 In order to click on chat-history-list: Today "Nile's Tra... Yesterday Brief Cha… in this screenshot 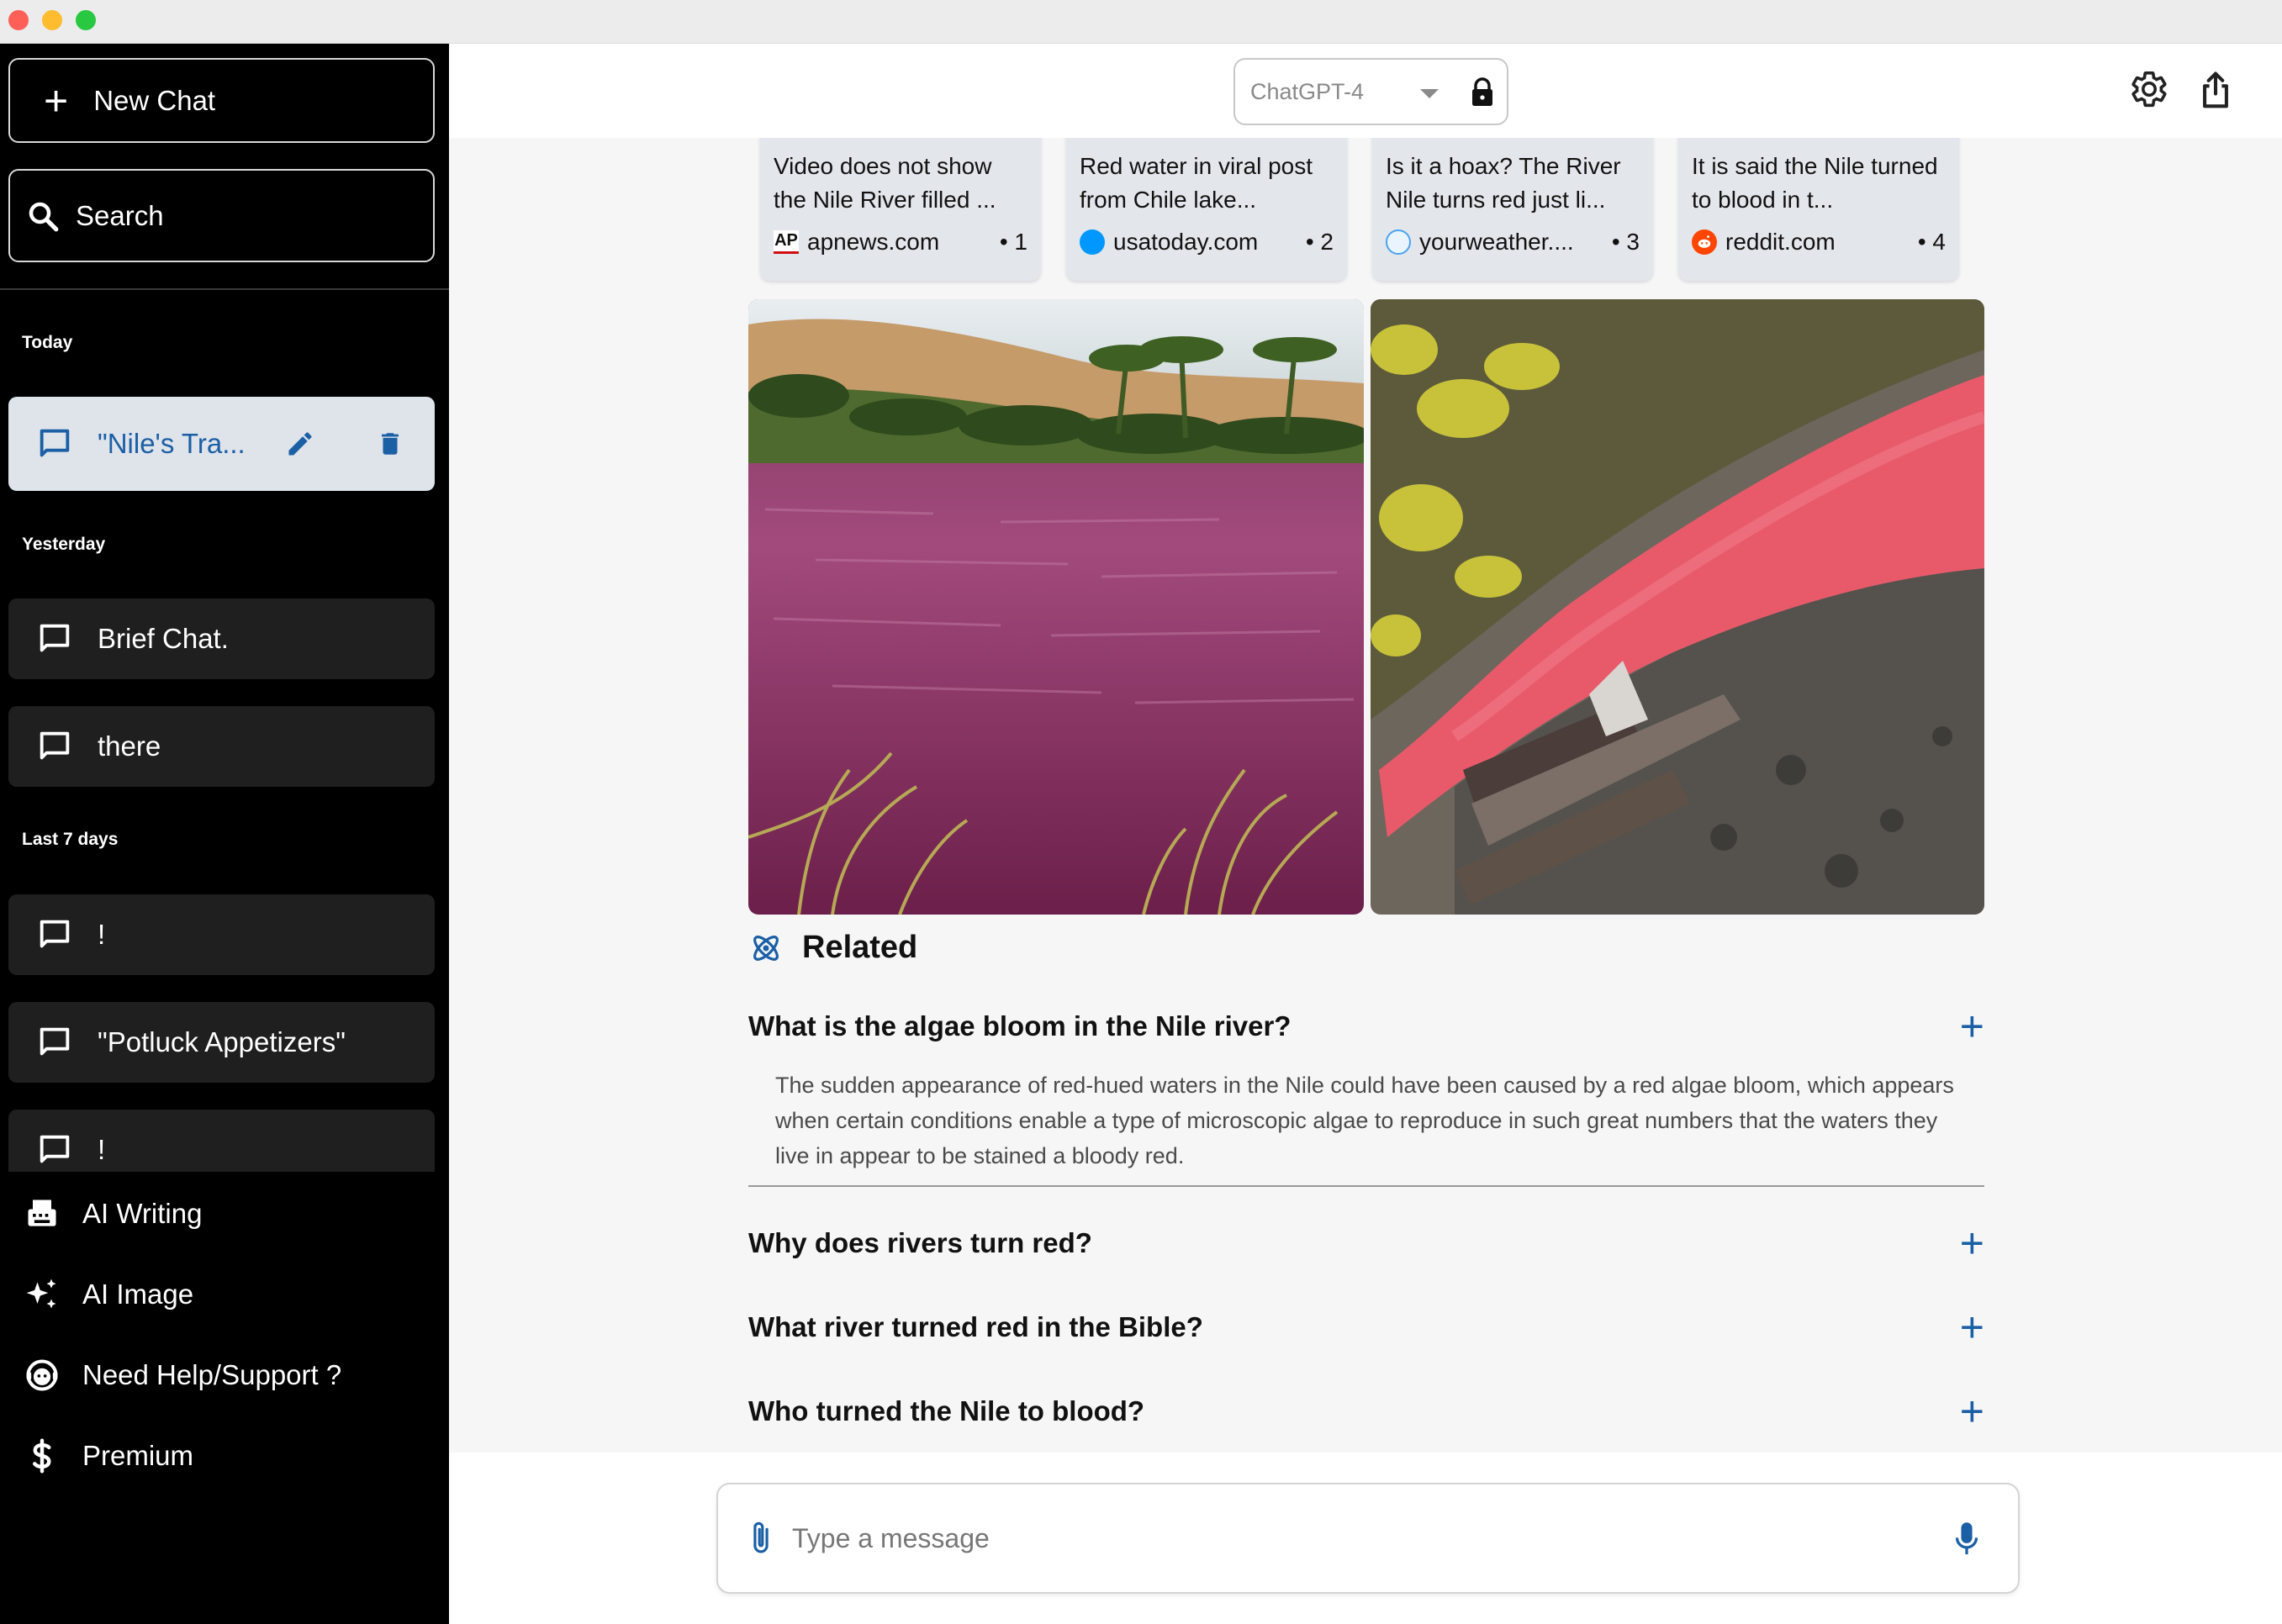, I will do `click(224, 608)`.